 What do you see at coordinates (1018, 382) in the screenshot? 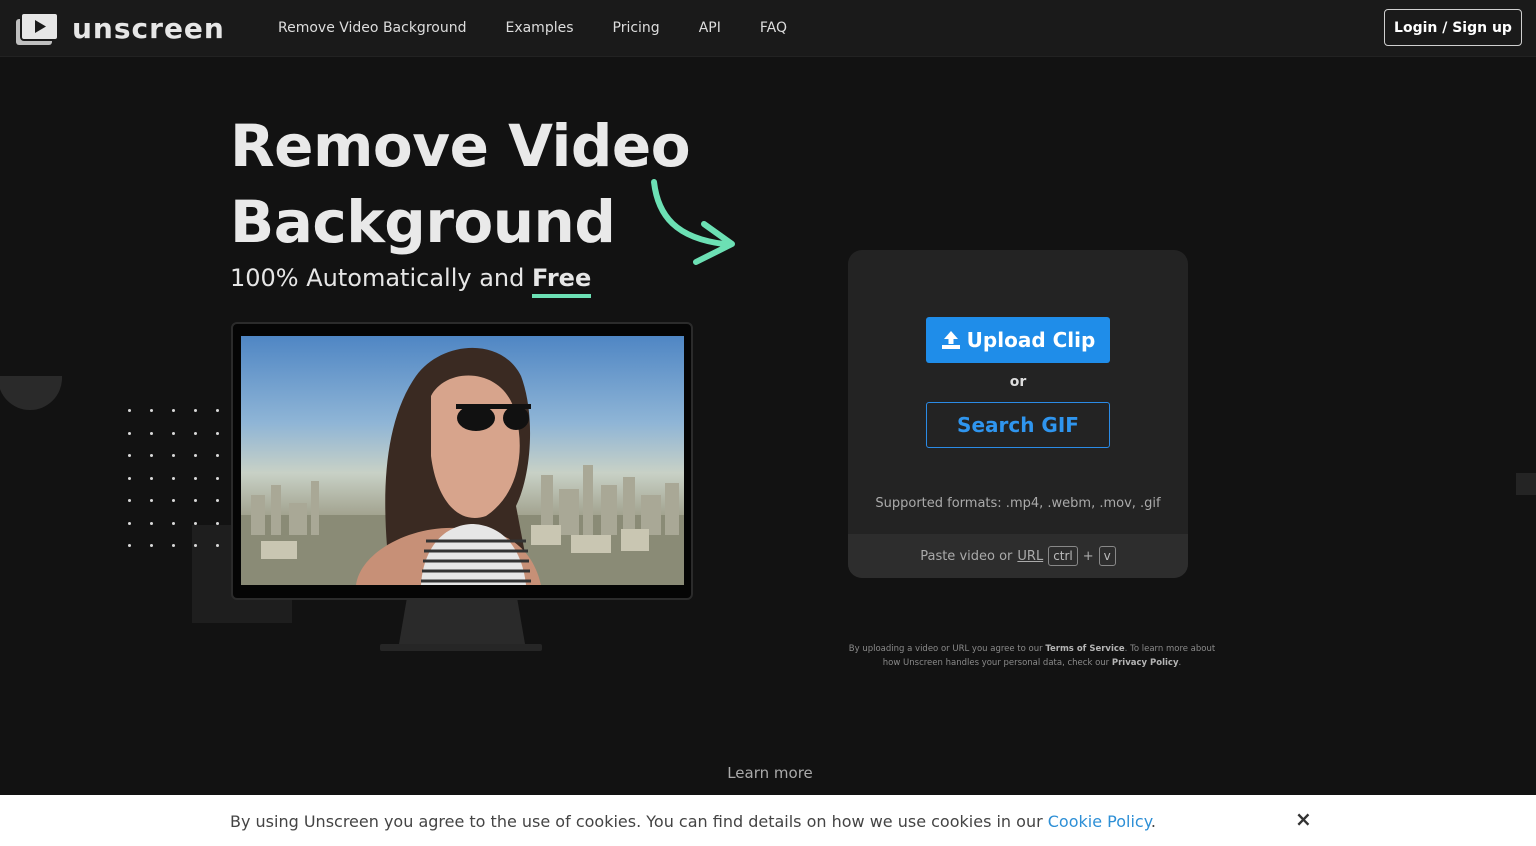
I see `or-separator: or` at bounding box center [1018, 382].